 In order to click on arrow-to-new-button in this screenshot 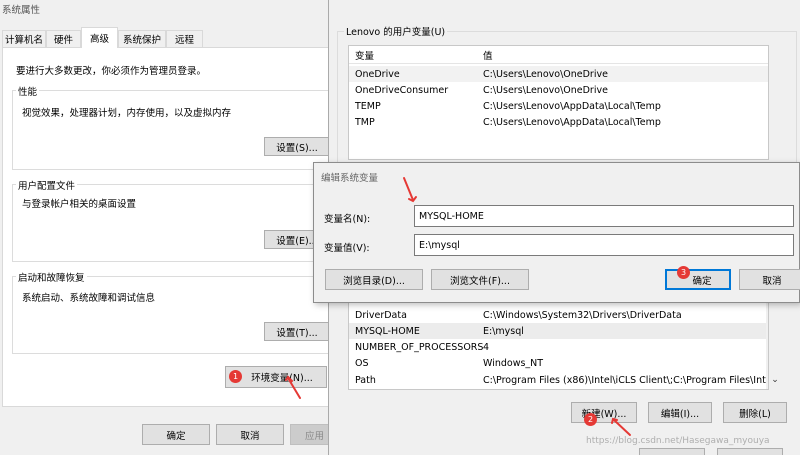, I will do `click(622, 427)`.